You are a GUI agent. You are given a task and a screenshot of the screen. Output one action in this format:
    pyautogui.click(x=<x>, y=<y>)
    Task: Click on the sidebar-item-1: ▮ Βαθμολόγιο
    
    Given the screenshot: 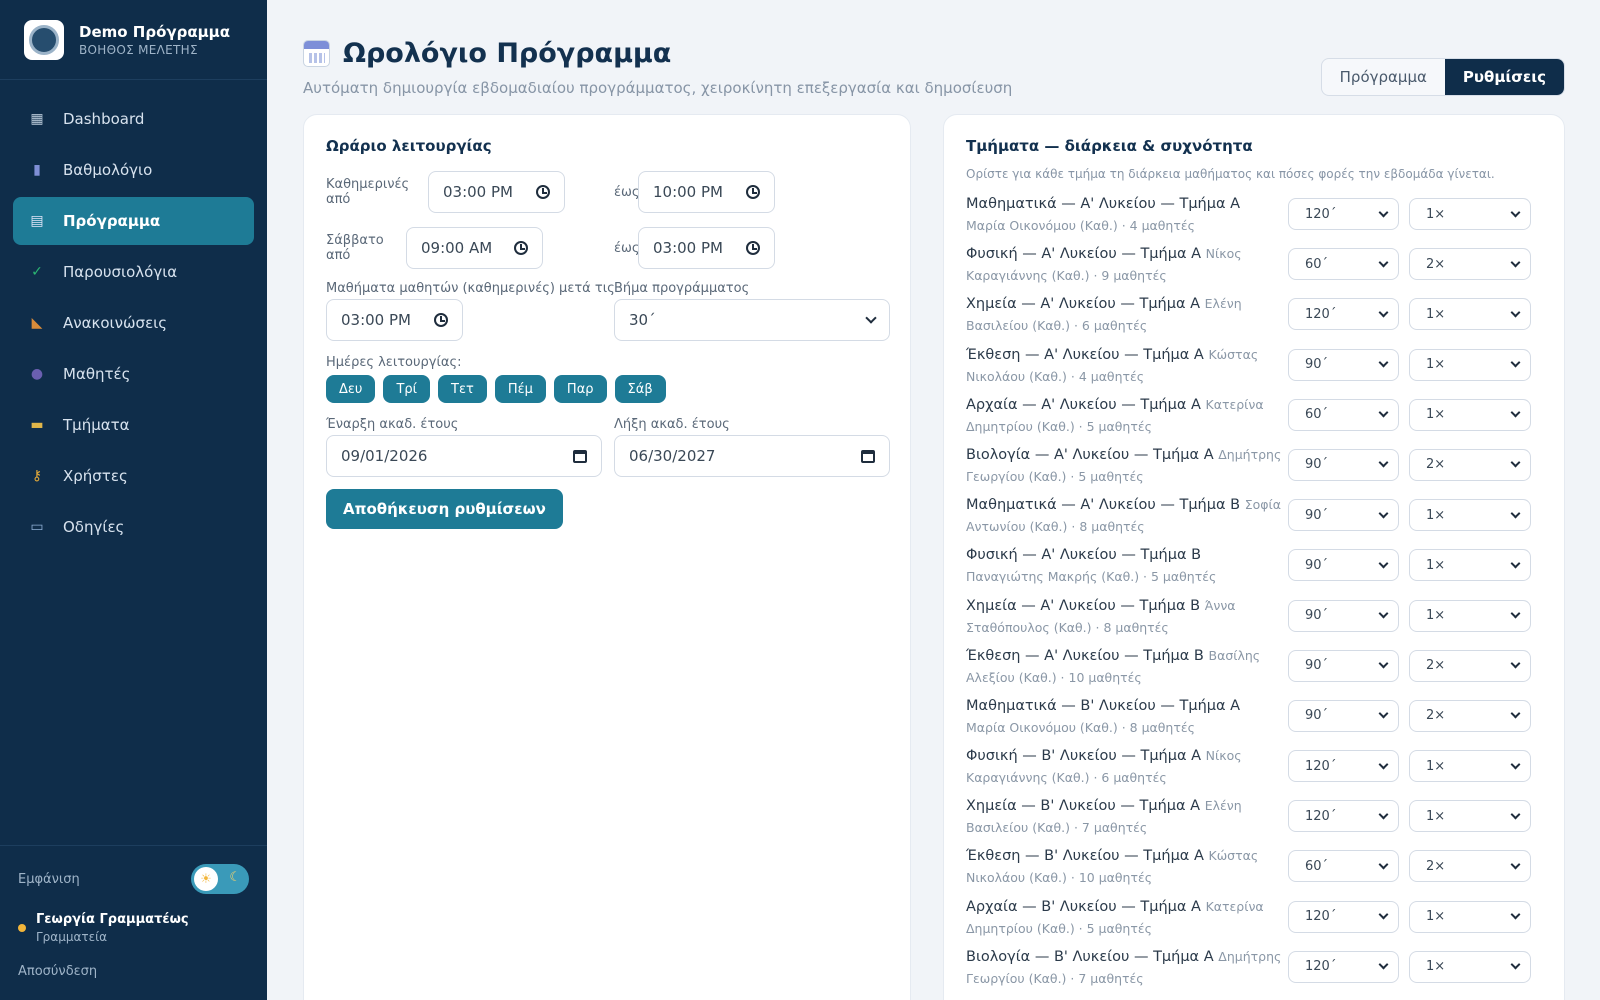 What is the action you would take?
    pyautogui.click(x=133, y=170)
    